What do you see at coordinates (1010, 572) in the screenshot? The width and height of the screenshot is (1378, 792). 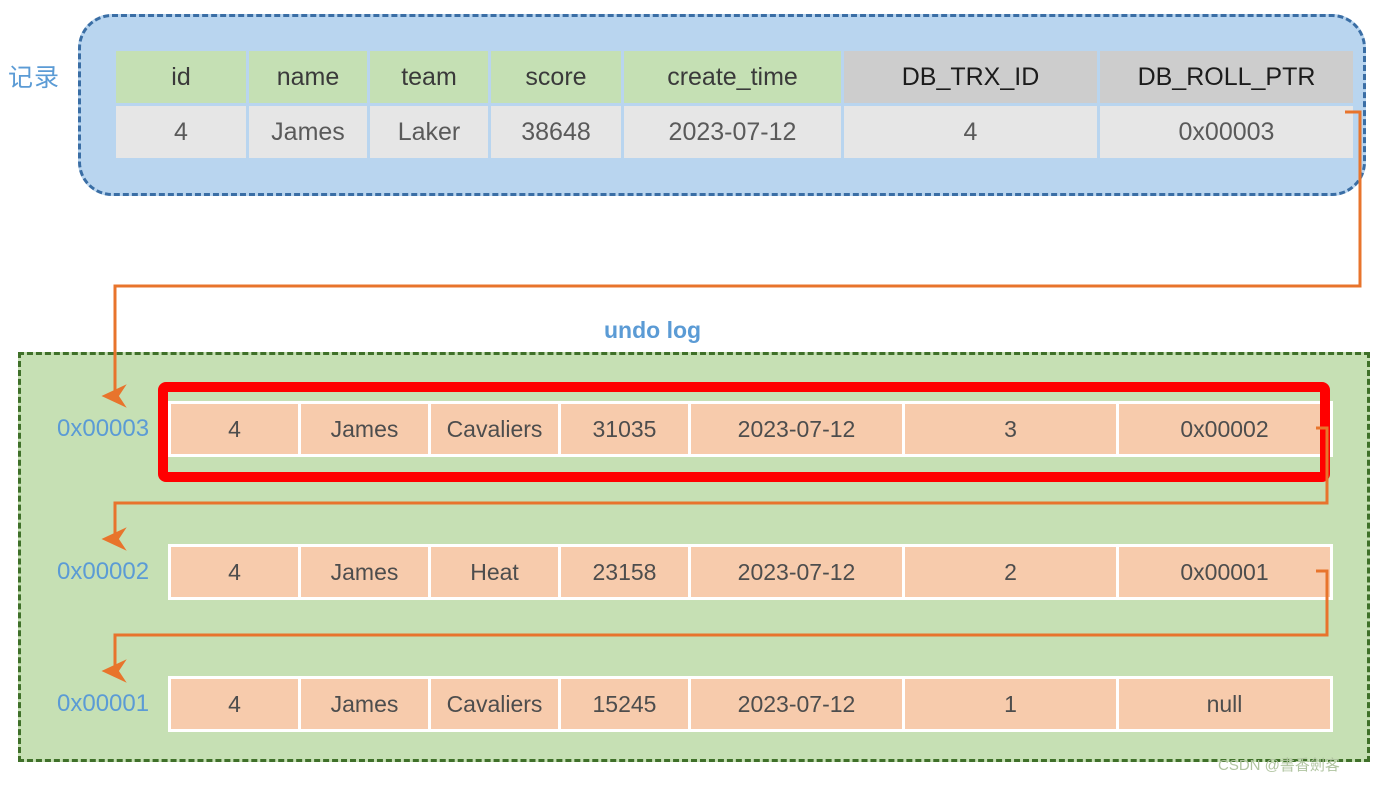 I see `undo-cell-db-trx-id: 2` at bounding box center [1010, 572].